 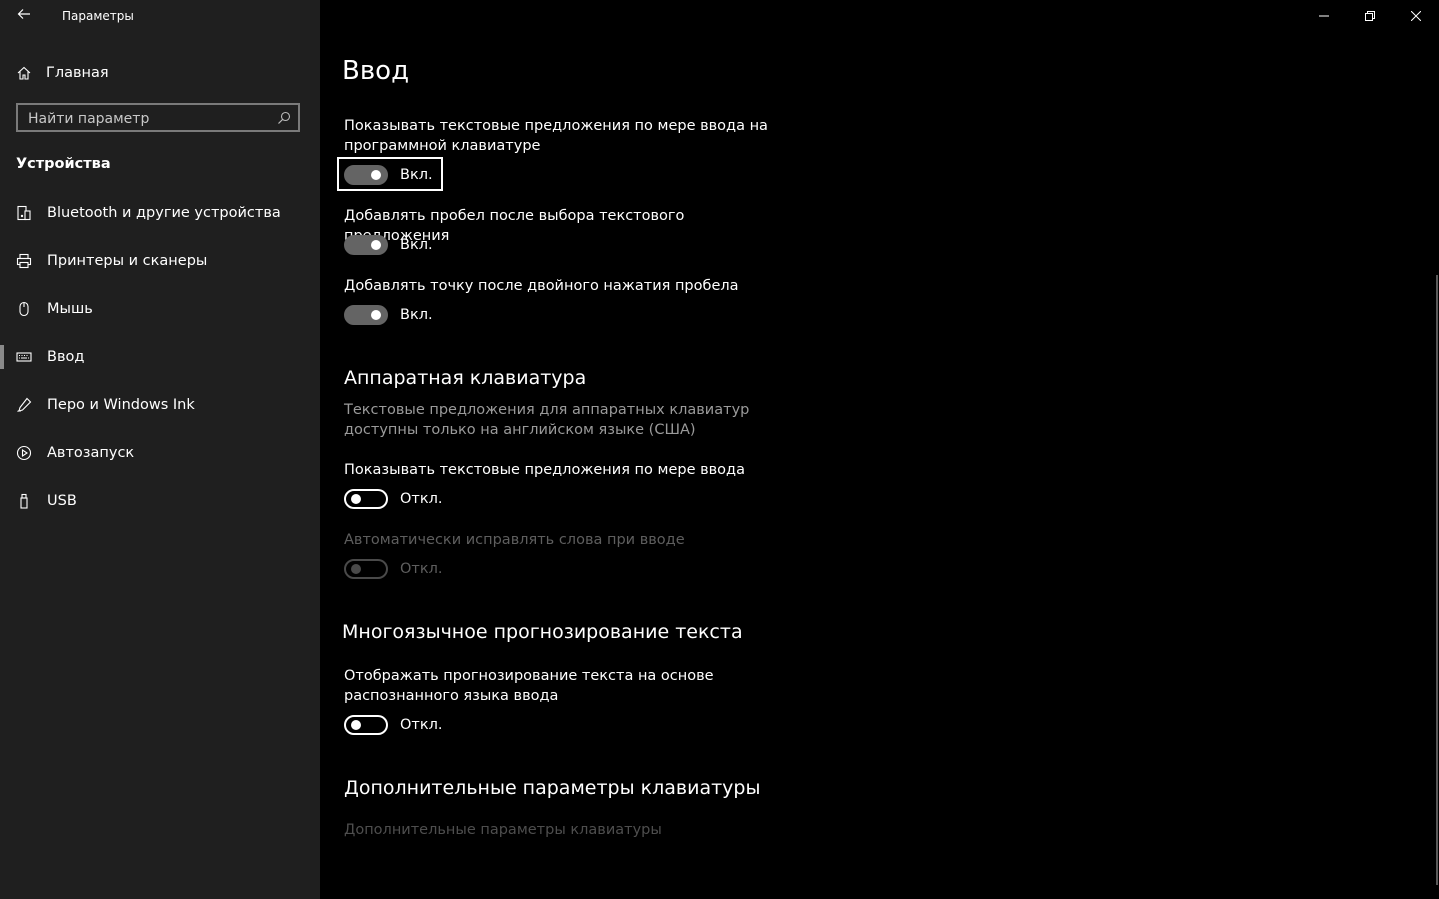 I want to click on sidebar-item-pen: Перо и Windows Ink, so click(x=160, y=405).